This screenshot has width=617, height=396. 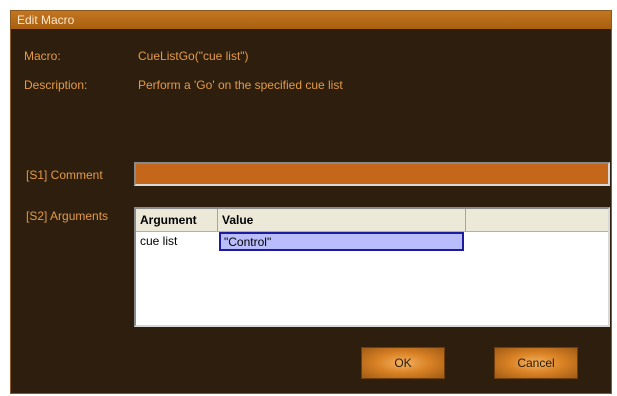 I want to click on grid-header: Argument Value, so click(x=372, y=220).